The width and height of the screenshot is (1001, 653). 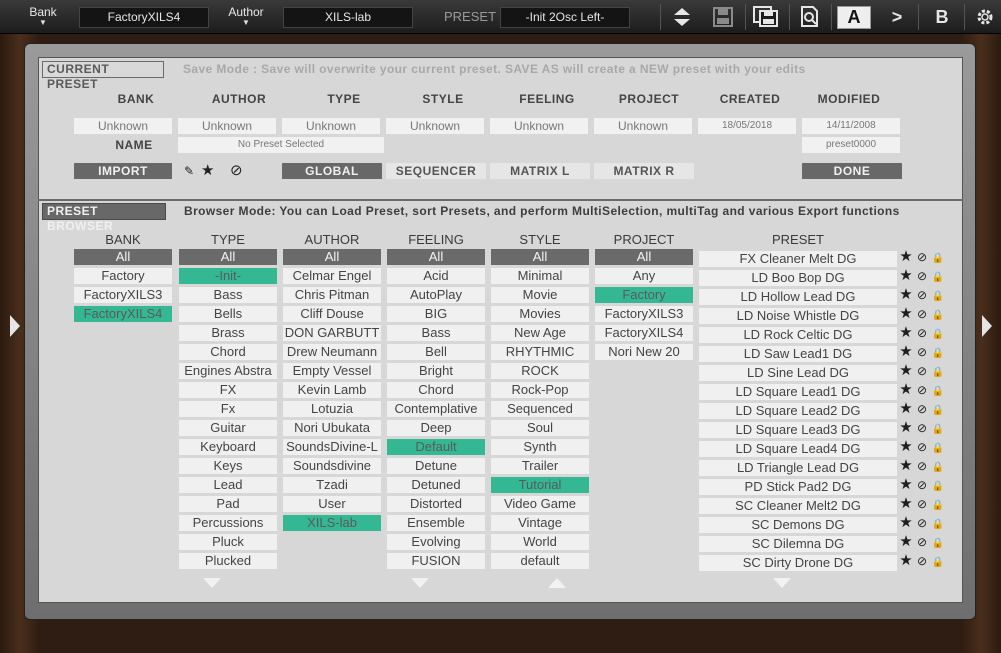 What do you see at coordinates (228, 276) in the screenshot?
I see `type-list-item: -Init-` at bounding box center [228, 276].